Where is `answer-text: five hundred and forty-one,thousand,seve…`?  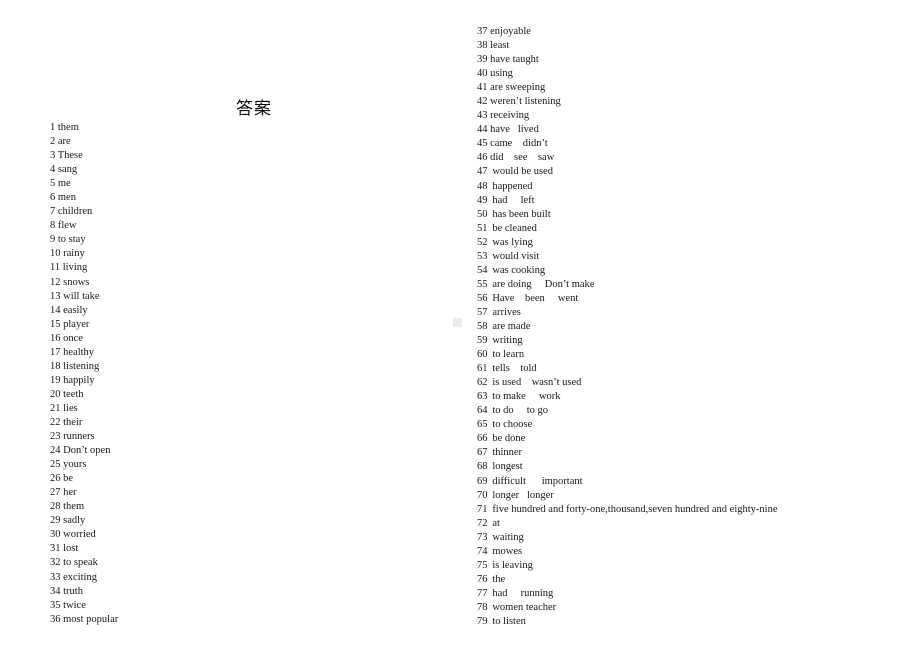 answer-text: five hundred and forty-one,thousand,seve… is located at coordinates (635, 509).